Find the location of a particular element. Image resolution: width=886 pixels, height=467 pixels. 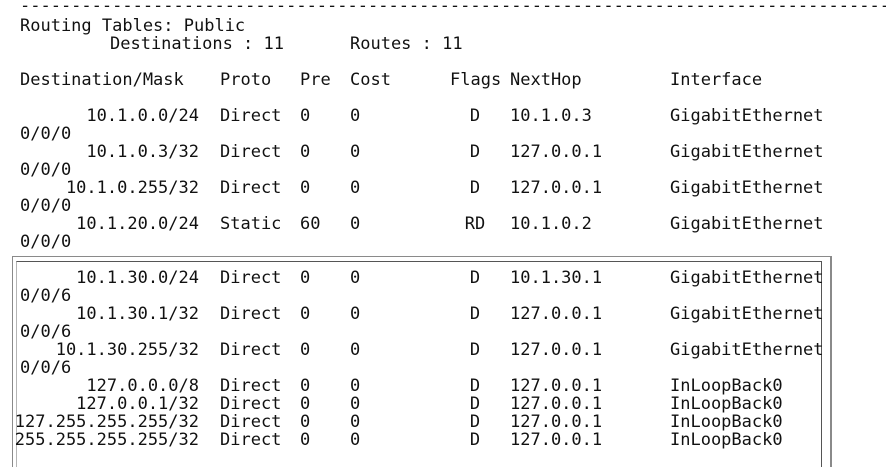

routing-table-title: Routing Tables: Public is located at coordinates (133, 26).